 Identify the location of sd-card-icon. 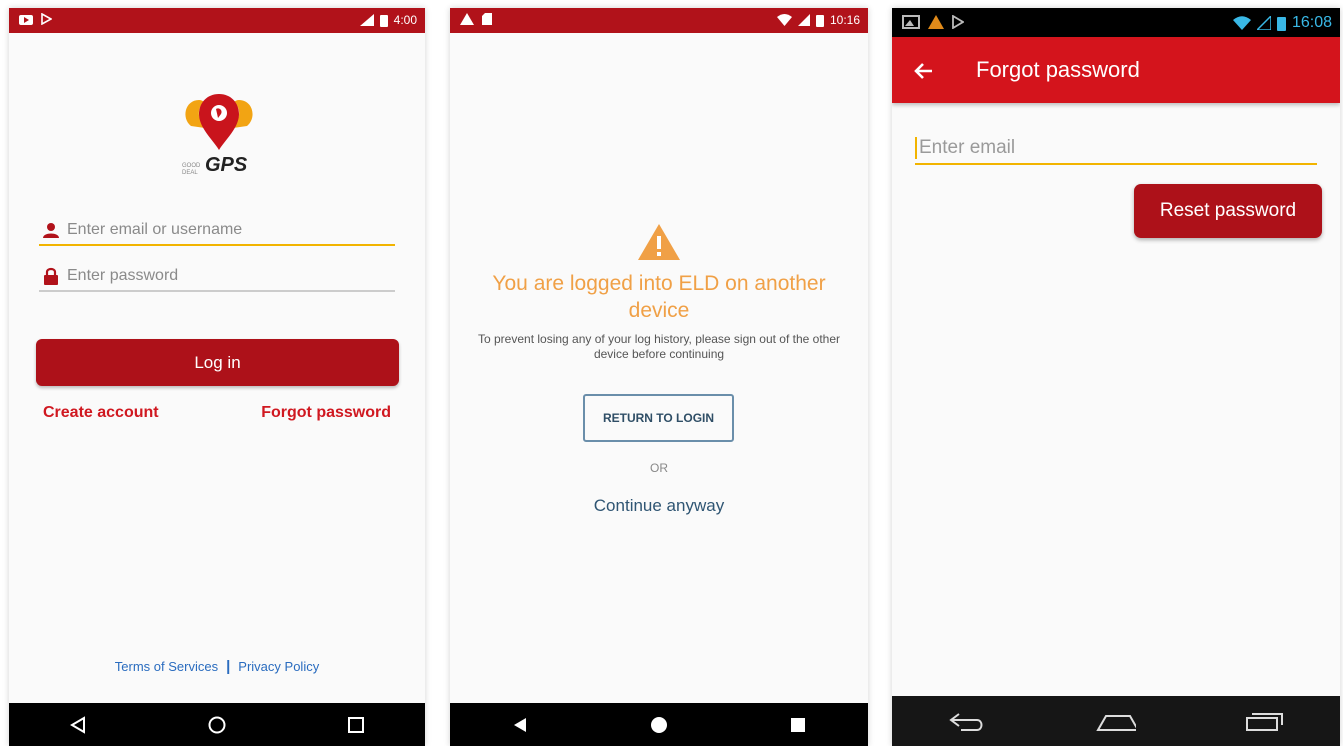
(487, 19).